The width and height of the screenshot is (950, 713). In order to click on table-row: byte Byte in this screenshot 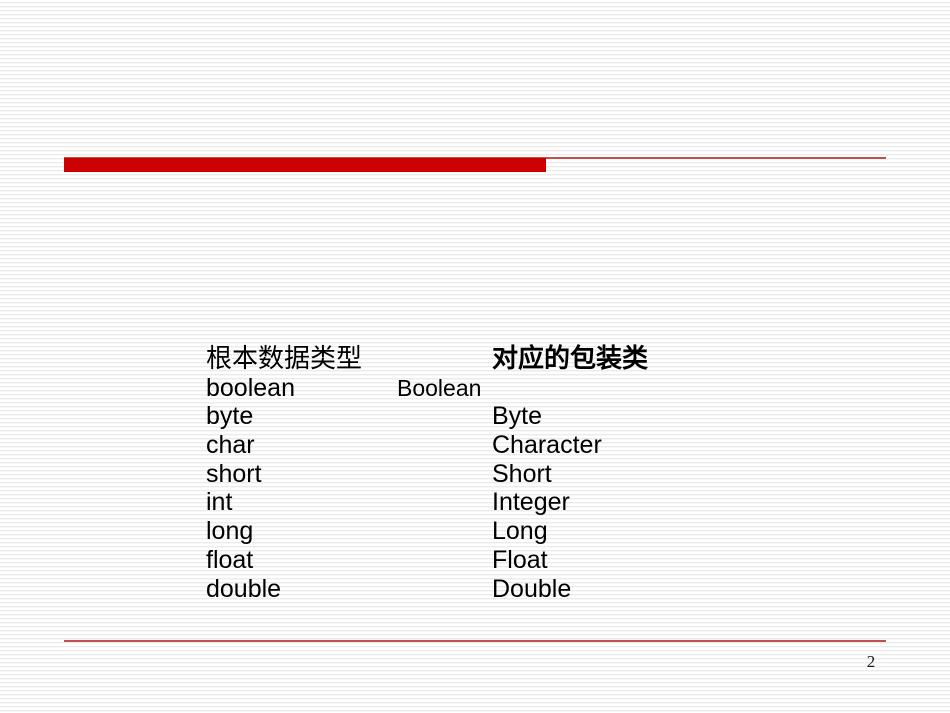, I will do `click(526, 416)`.